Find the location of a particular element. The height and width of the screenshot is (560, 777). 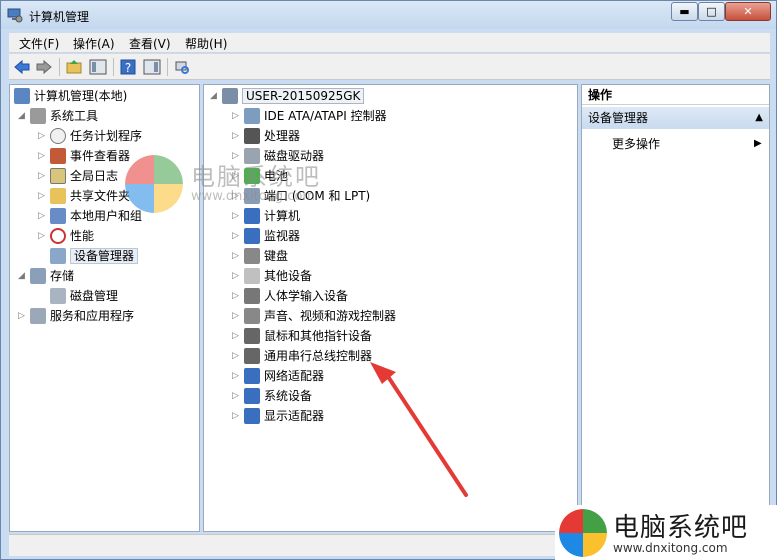

corner-watermark: 电脑系统吧 www.dnxitong.com is located at coordinates (666, 532).